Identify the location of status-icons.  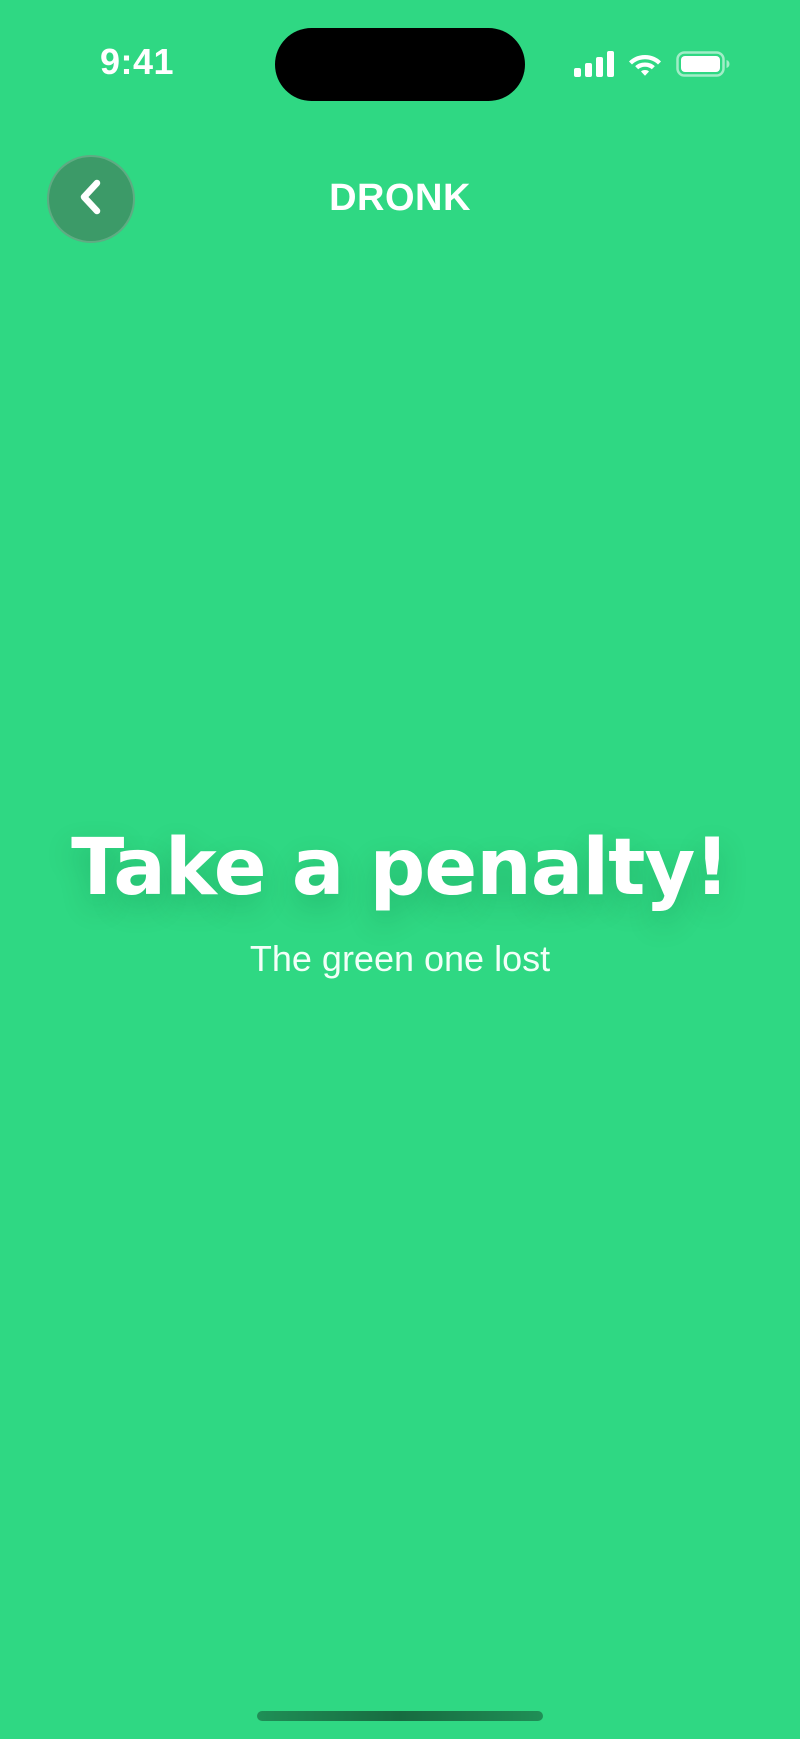
(652, 64).